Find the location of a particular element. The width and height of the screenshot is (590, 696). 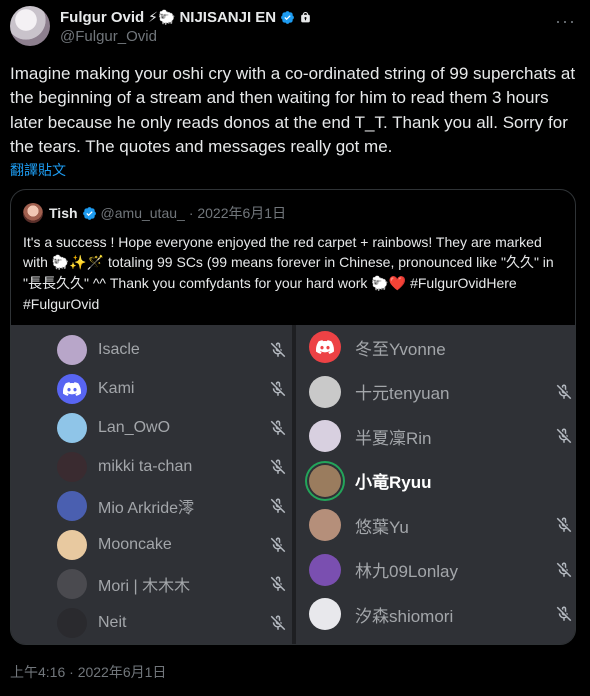

author-handle: @Fulgur_Ovid is located at coordinates (108, 36).